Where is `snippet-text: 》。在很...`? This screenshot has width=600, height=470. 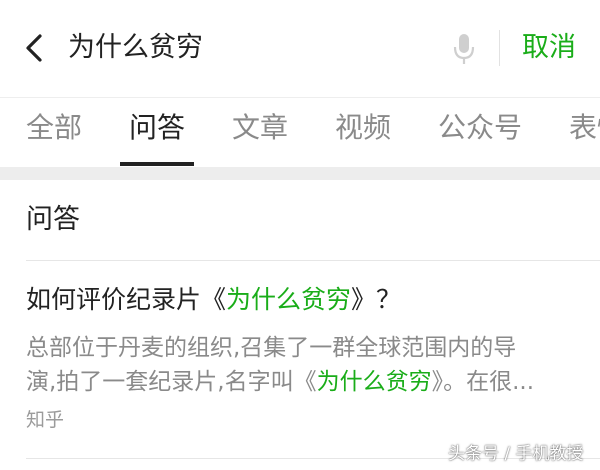 snippet-text: 》。在很... is located at coordinates (483, 382).